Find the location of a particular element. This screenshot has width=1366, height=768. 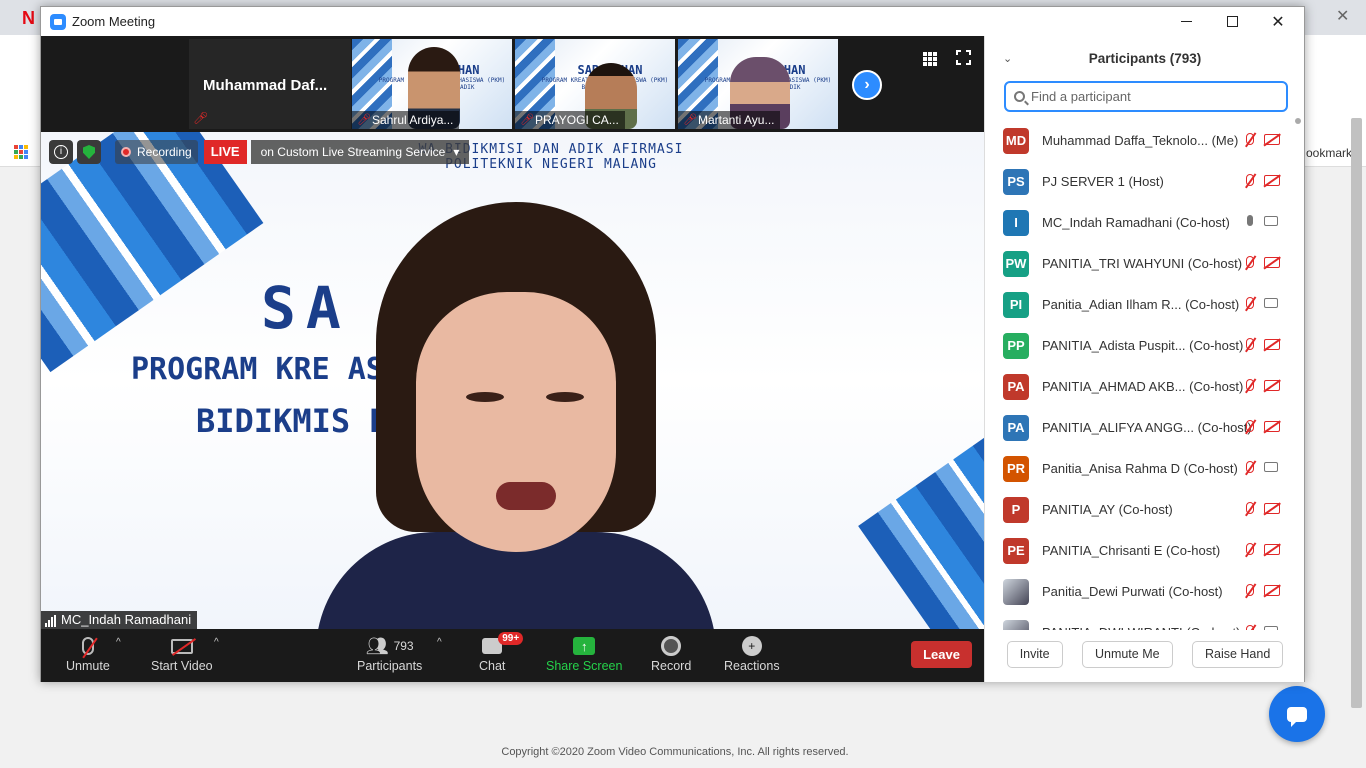

participants-scrollbar is located at coordinates (1298, 374).